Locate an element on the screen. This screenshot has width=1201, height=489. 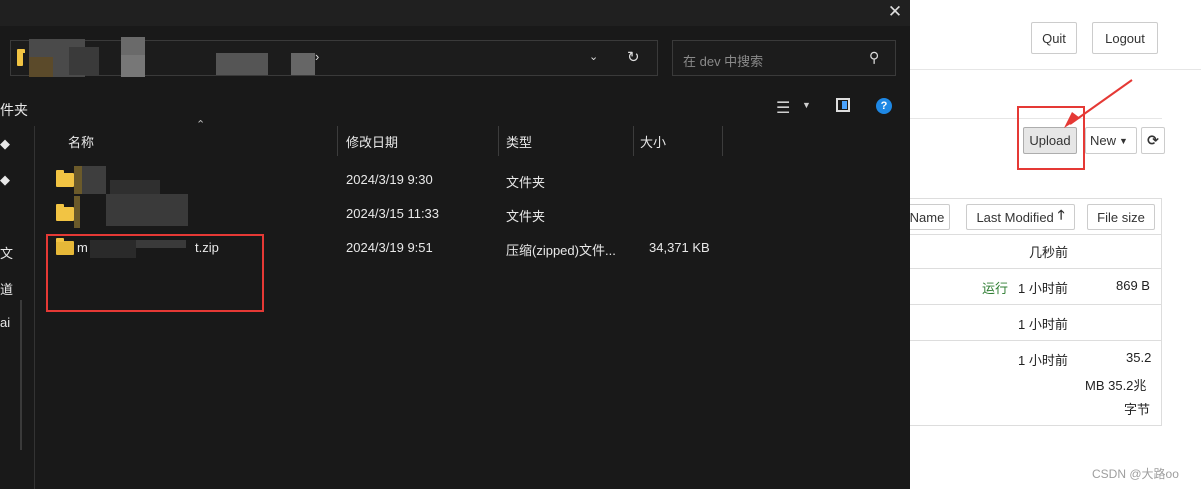
file-size: 34,371 KB is located at coordinates (679, 247).